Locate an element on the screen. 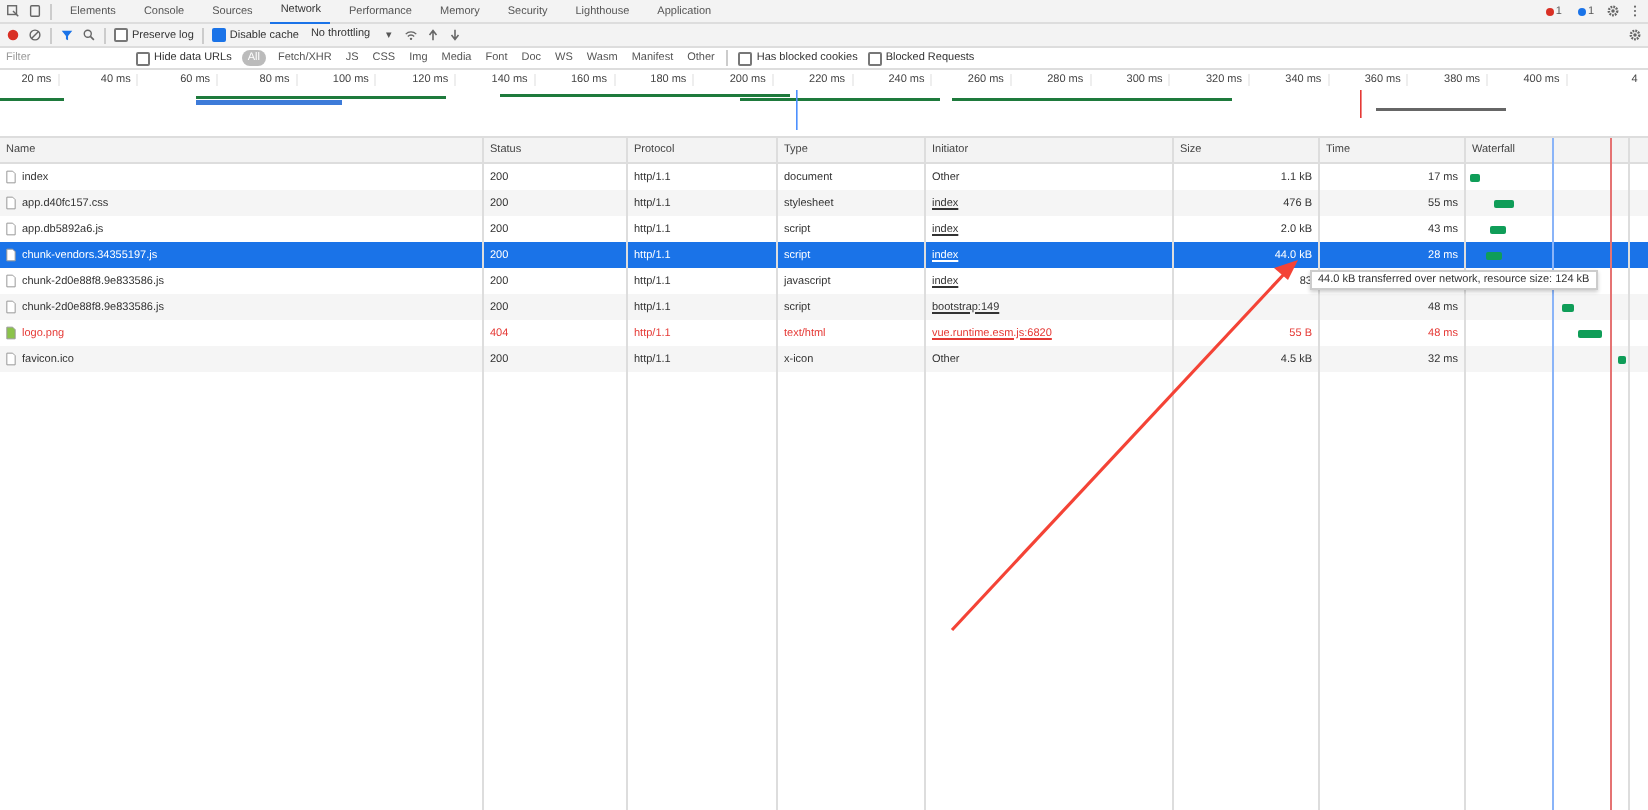 Image resolution: width=1648 pixels, height=810 pixels. upload-icon is located at coordinates (433, 35).